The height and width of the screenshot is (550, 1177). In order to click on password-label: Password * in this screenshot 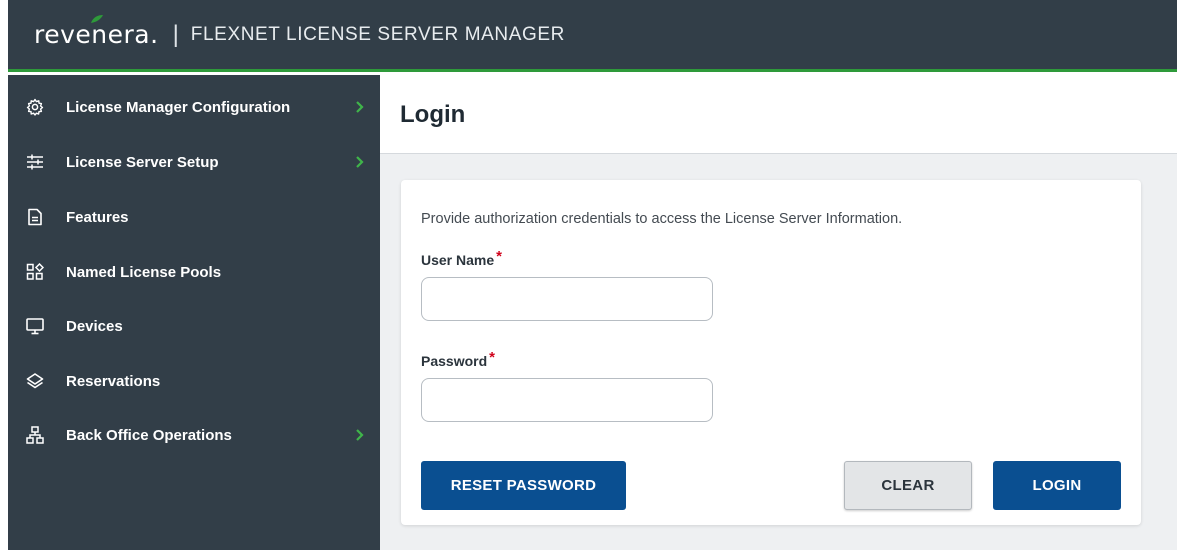, I will do `click(458, 359)`.